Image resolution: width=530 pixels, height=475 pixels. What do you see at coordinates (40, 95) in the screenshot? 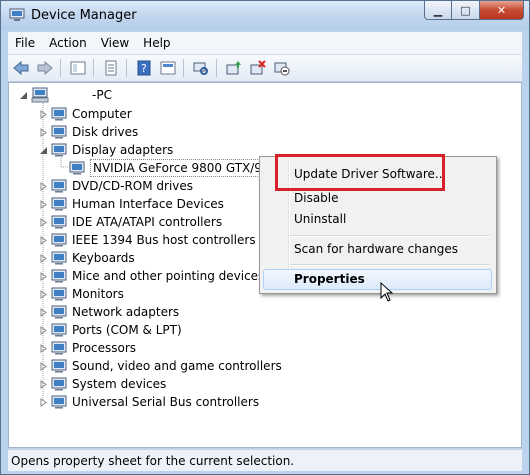
I see `computer-icon` at bounding box center [40, 95].